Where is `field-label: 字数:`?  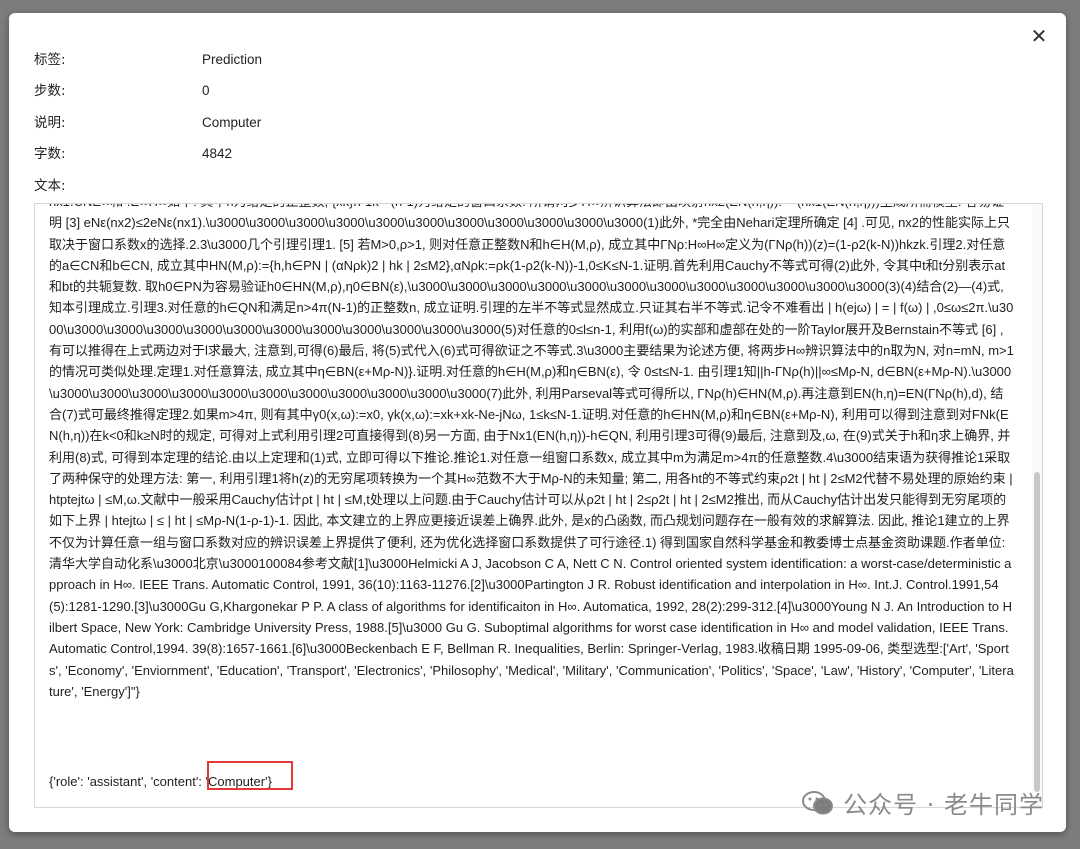
field-label: 字数: is located at coordinates (50, 154).